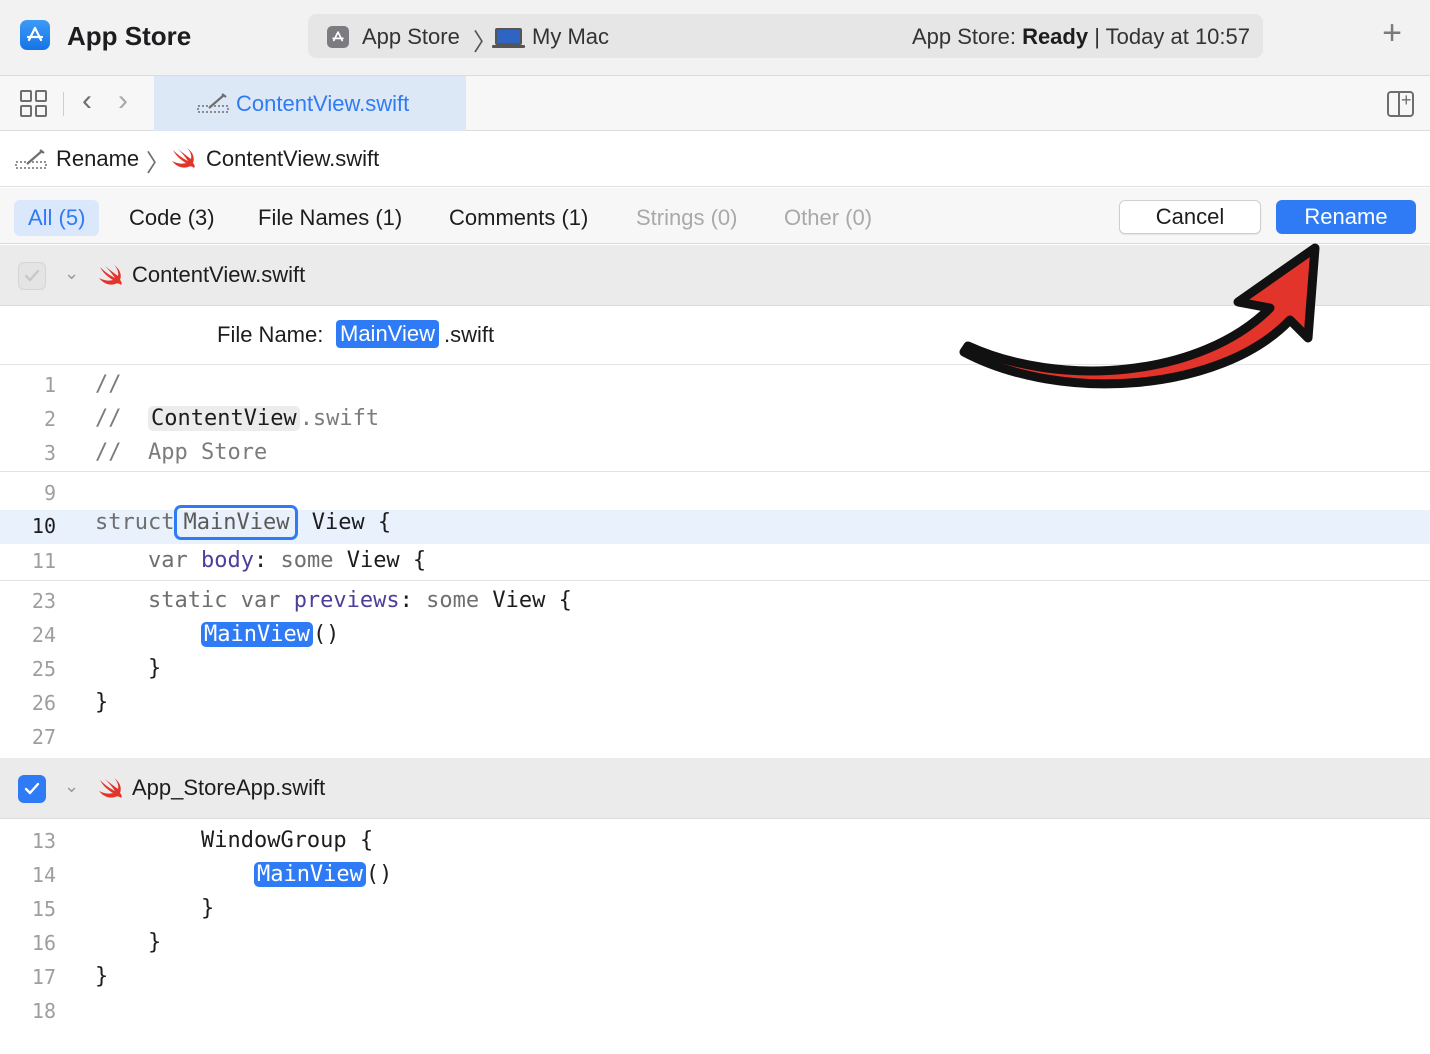 This screenshot has width=1430, height=1054. I want to click on filter-other: Other (0), so click(828, 218).